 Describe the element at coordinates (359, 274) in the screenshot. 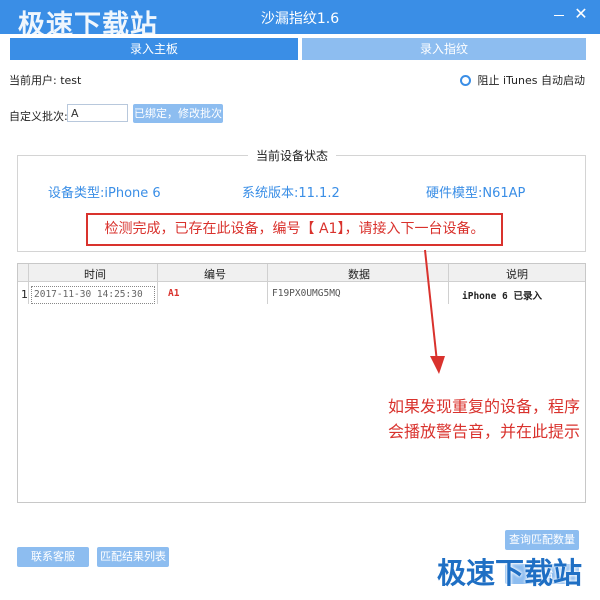

I see `column-header-data: 数据` at that location.